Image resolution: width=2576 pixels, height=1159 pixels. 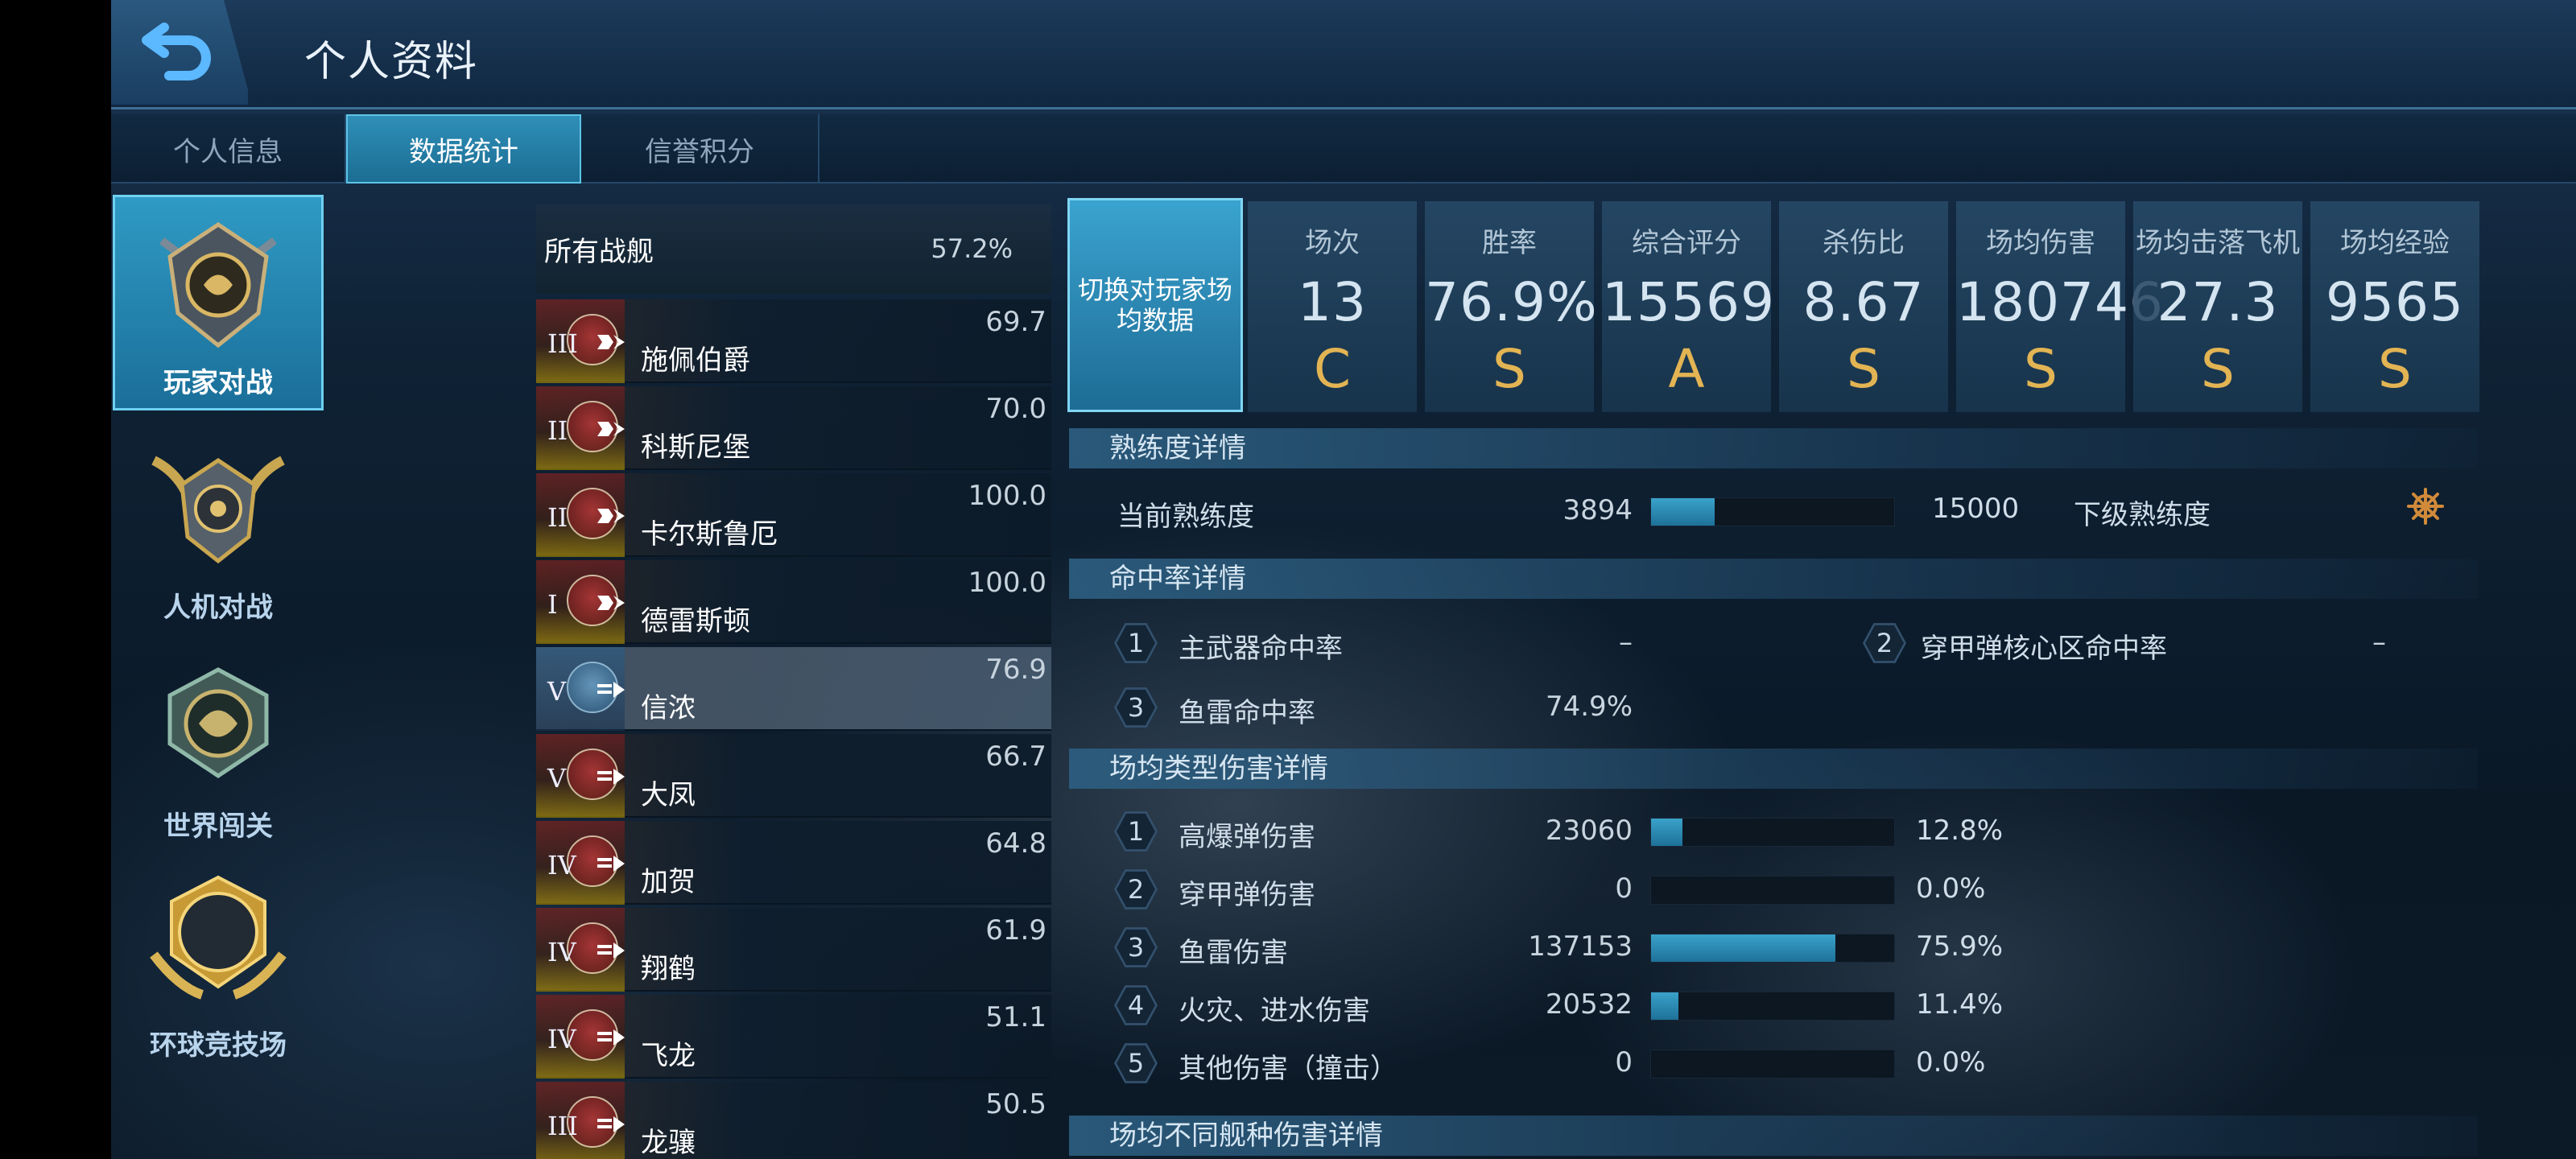 I want to click on ship-score: 50.5, so click(x=1015, y=1104).